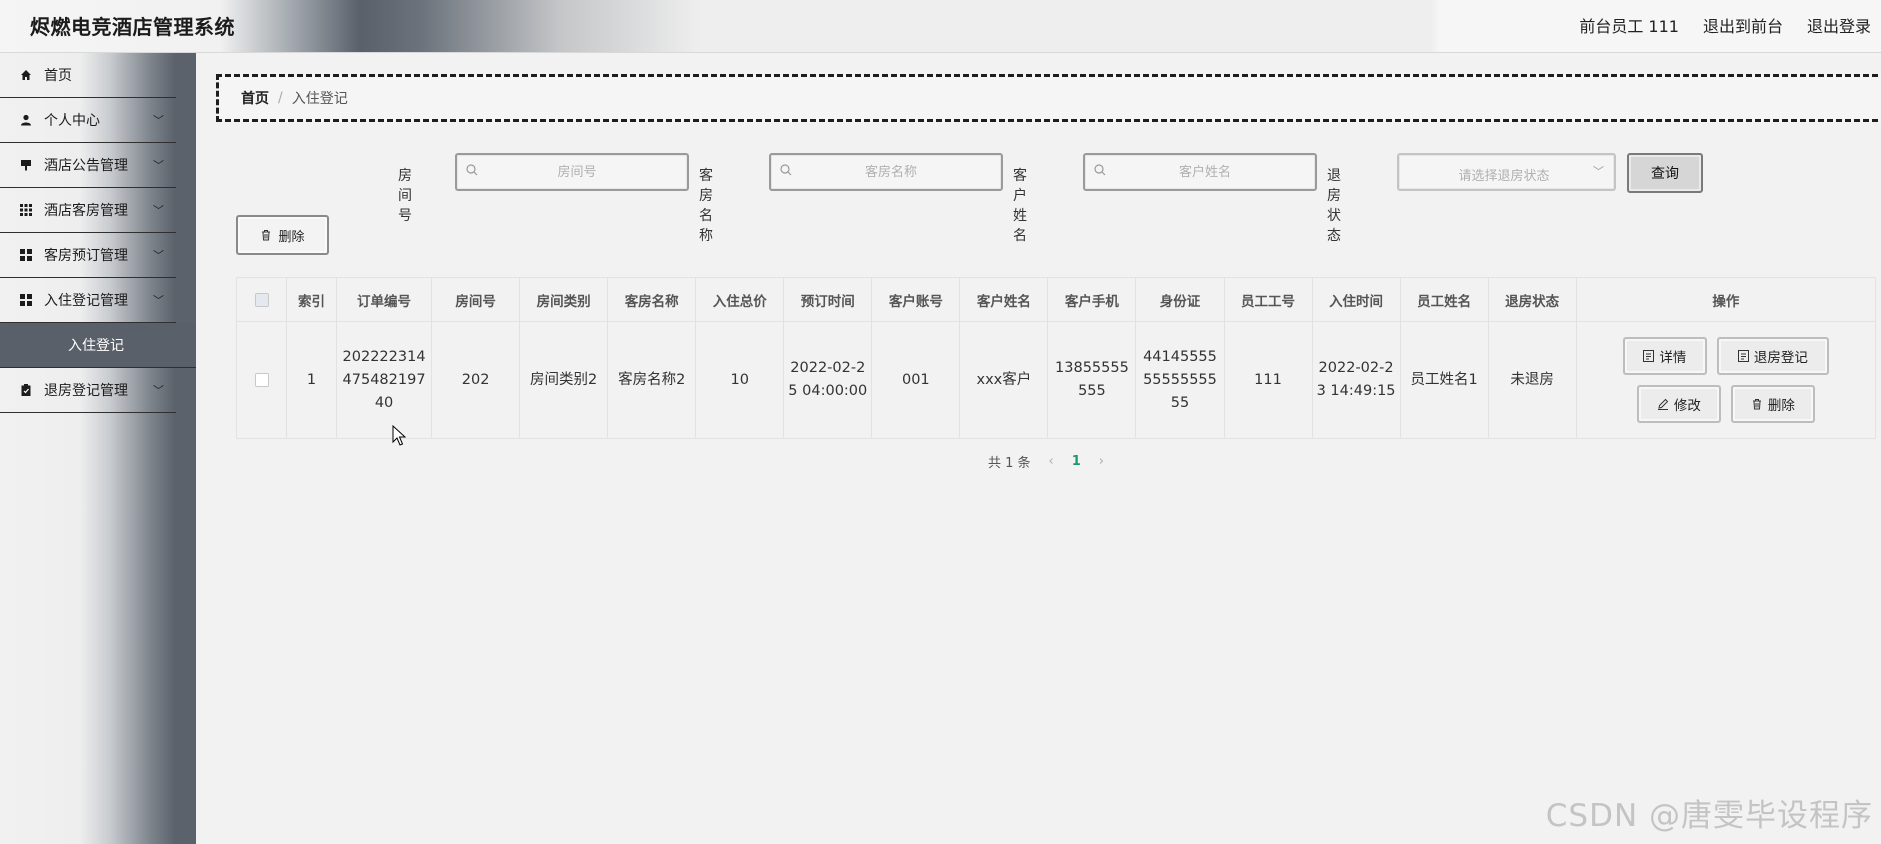 Image resolution: width=1881 pixels, height=844 pixels. I want to click on sidebar-item-personal-center: 个人中心 ﹀, so click(88, 120).